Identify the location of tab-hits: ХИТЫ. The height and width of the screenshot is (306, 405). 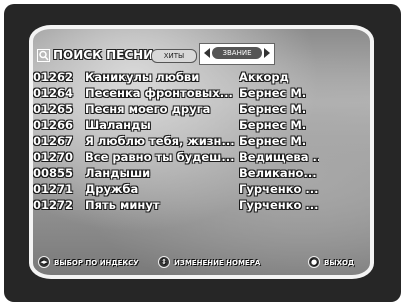
(174, 56).